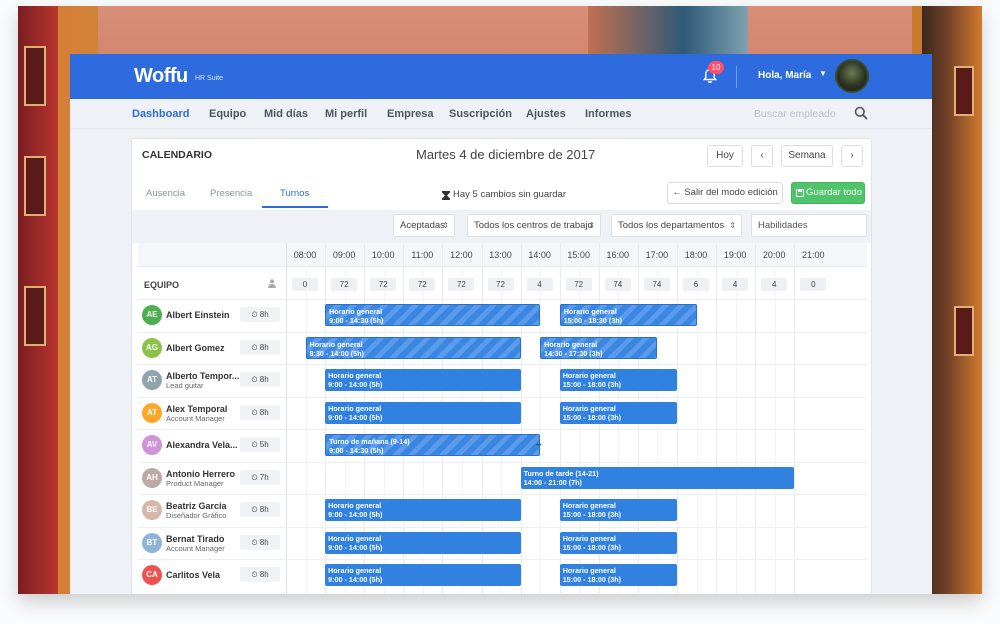  I want to click on search-icon, so click(861, 113).